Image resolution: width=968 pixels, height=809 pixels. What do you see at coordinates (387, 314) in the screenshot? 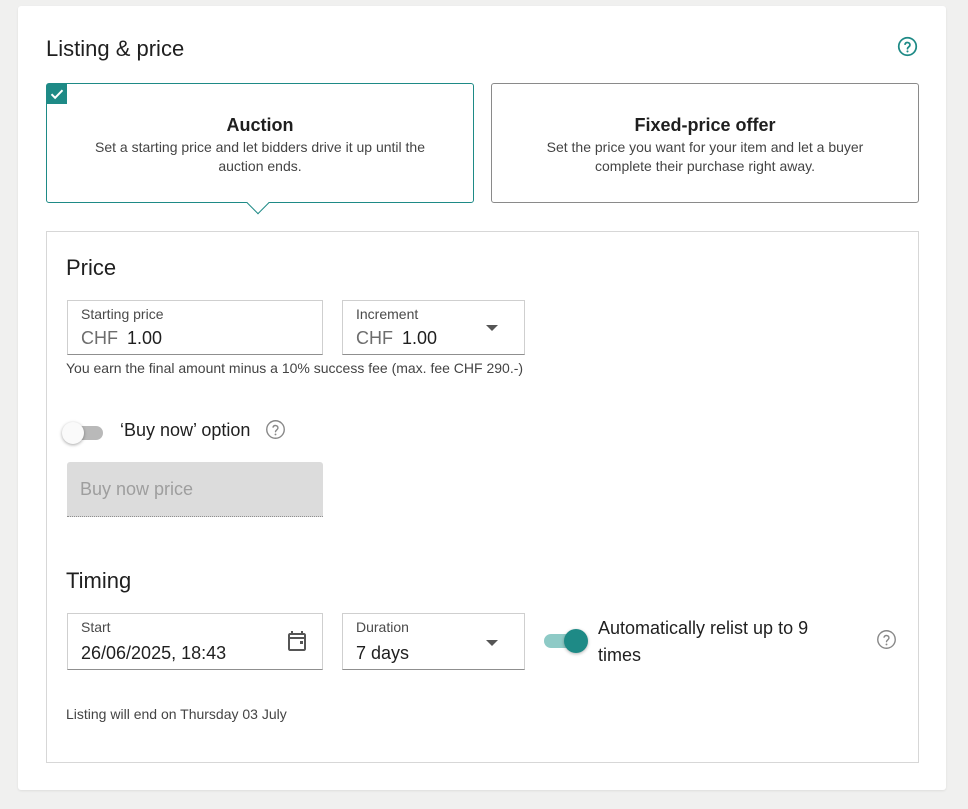
I see `increment-label: Increment` at bounding box center [387, 314].